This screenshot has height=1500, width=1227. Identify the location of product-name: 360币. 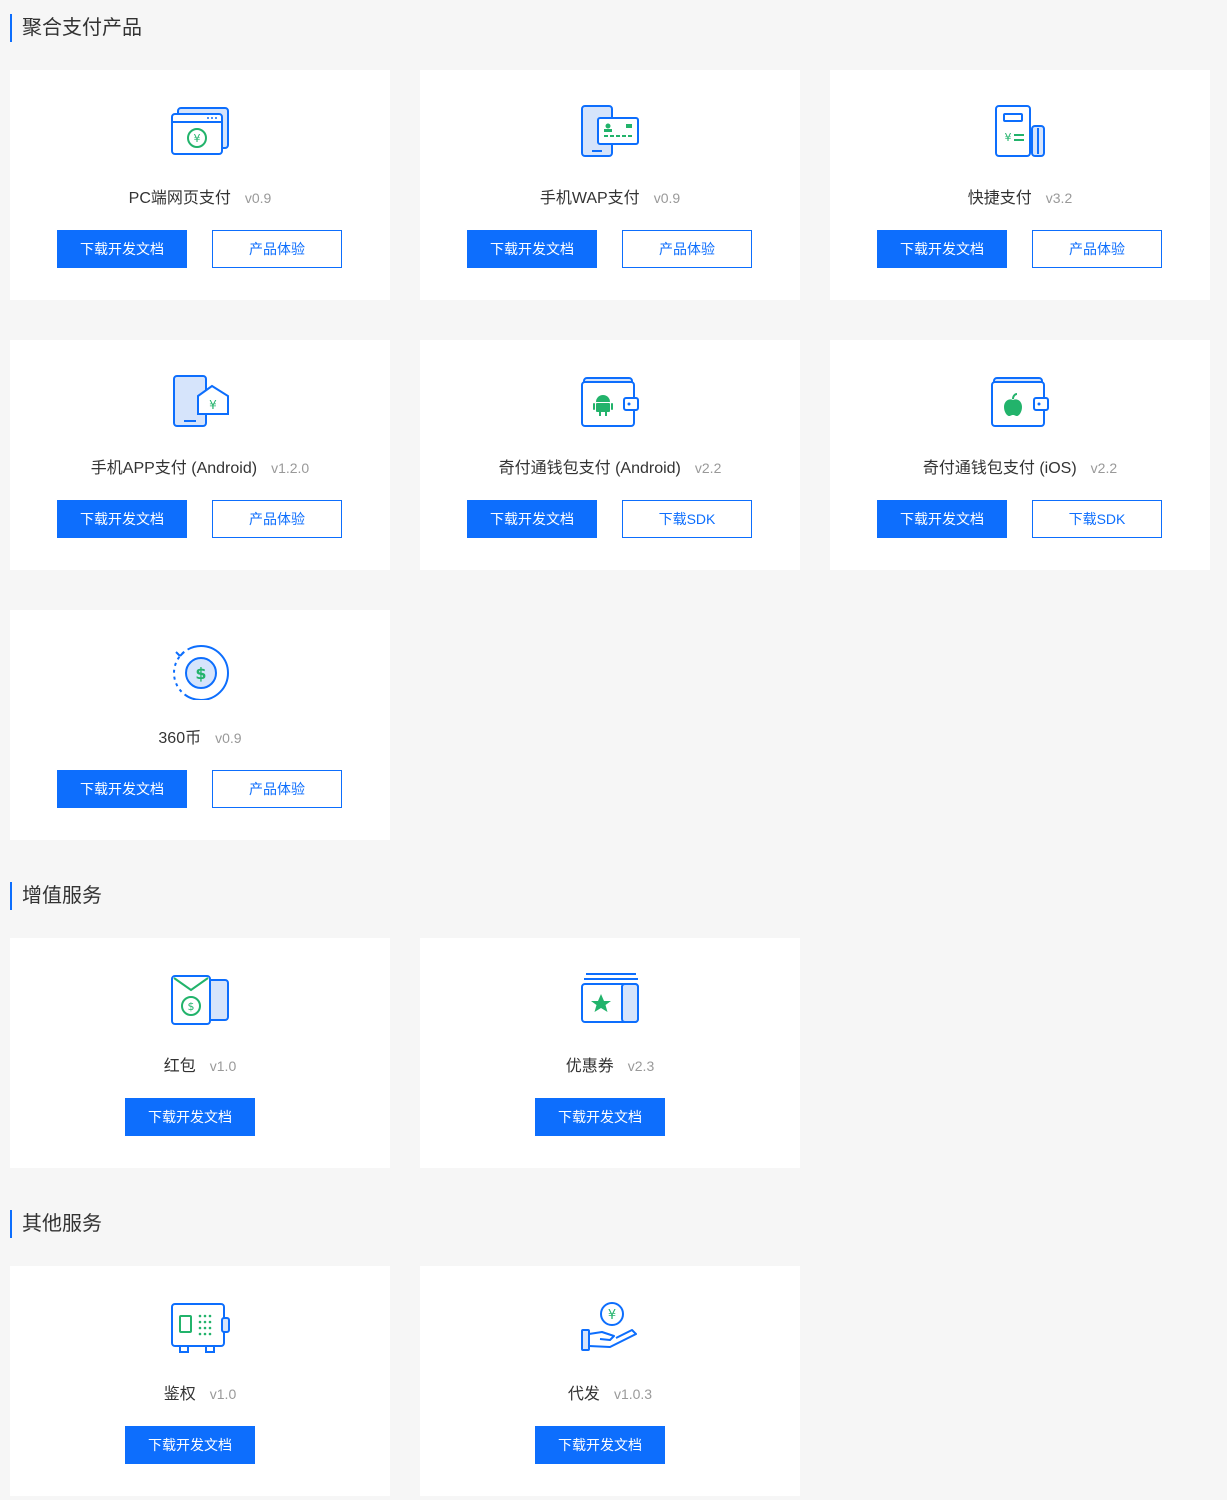
(180, 738).